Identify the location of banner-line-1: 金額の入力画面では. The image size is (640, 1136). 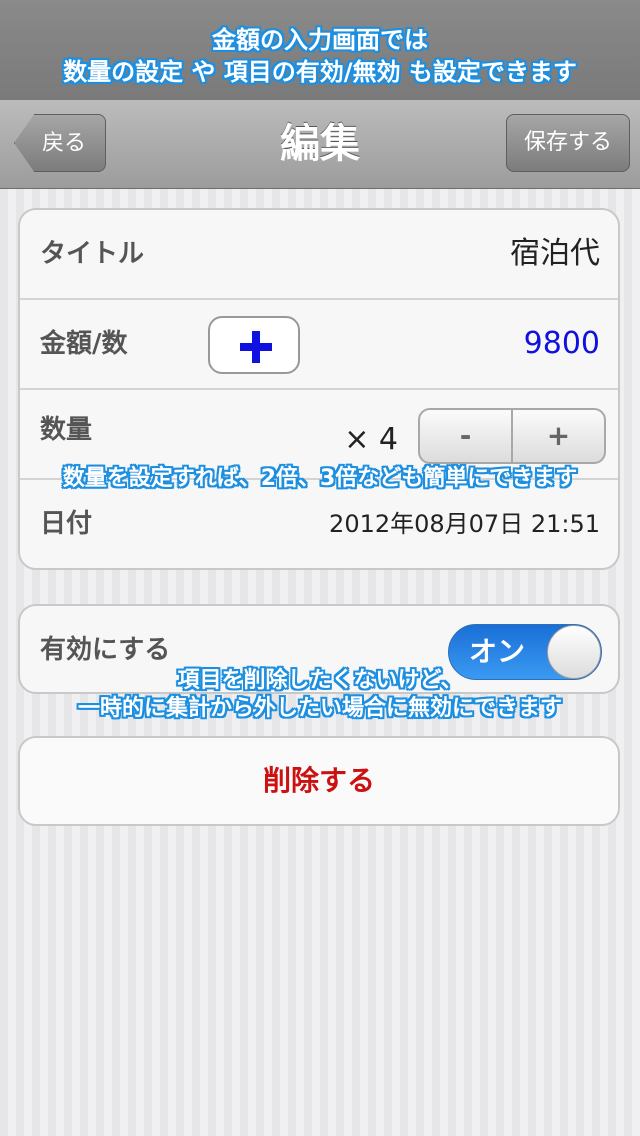
(320, 40).